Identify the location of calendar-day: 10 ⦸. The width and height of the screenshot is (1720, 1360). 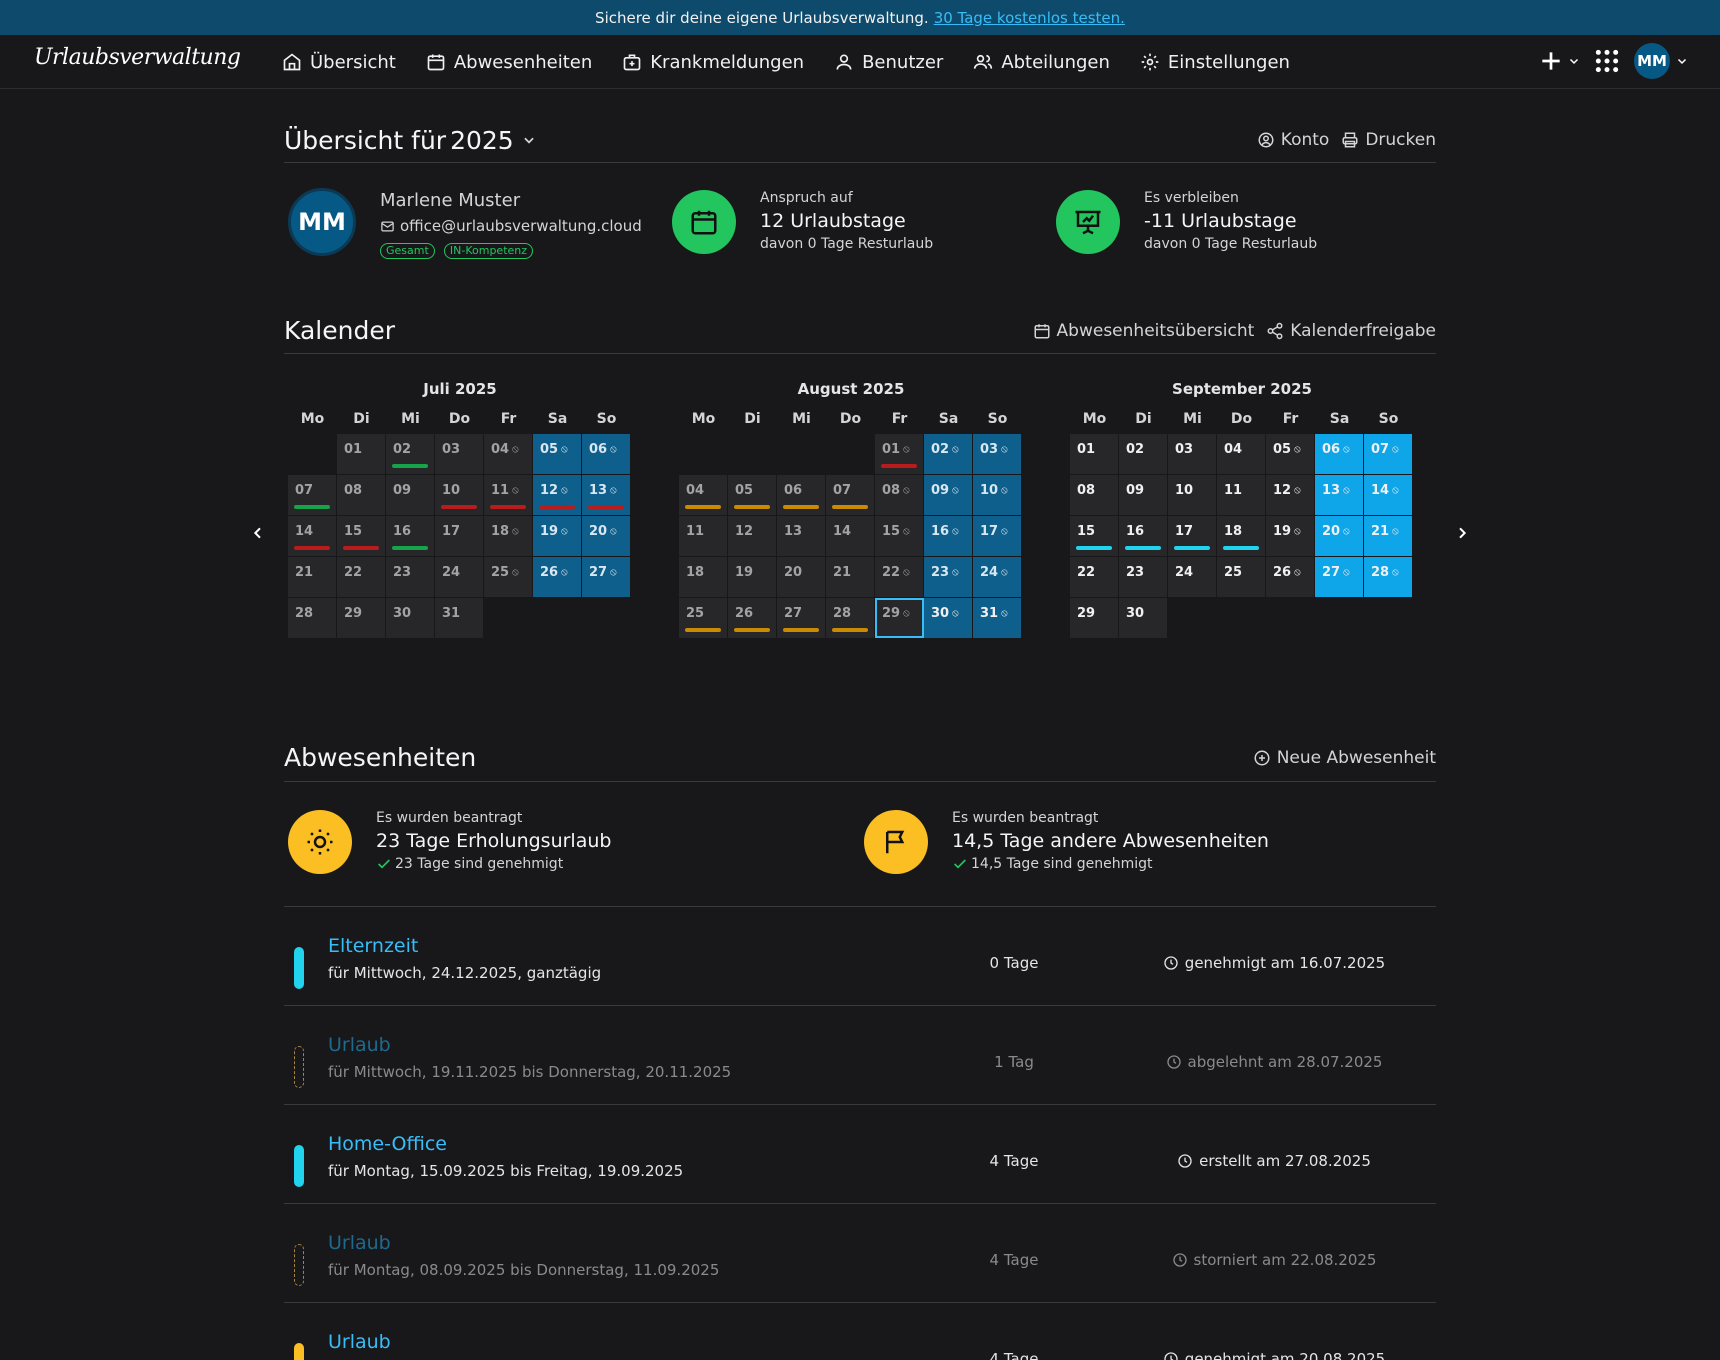
(997, 495).